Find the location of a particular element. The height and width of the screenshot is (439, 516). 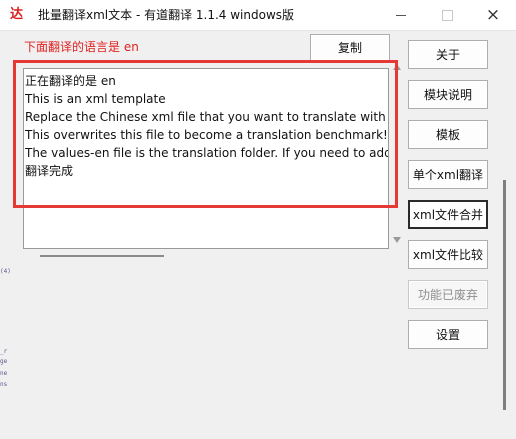

fragment-text: _r is located at coordinates (4, 351).